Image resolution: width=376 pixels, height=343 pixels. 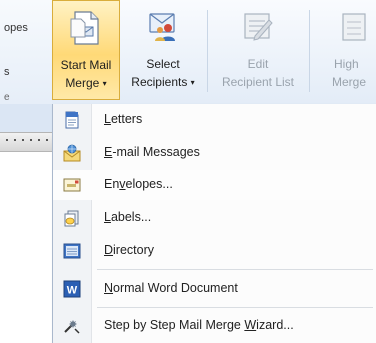 What do you see at coordinates (16, 28) in the screenshot?
I see `envelopes-fragment-label: opes` at bounding box center [16, 28].